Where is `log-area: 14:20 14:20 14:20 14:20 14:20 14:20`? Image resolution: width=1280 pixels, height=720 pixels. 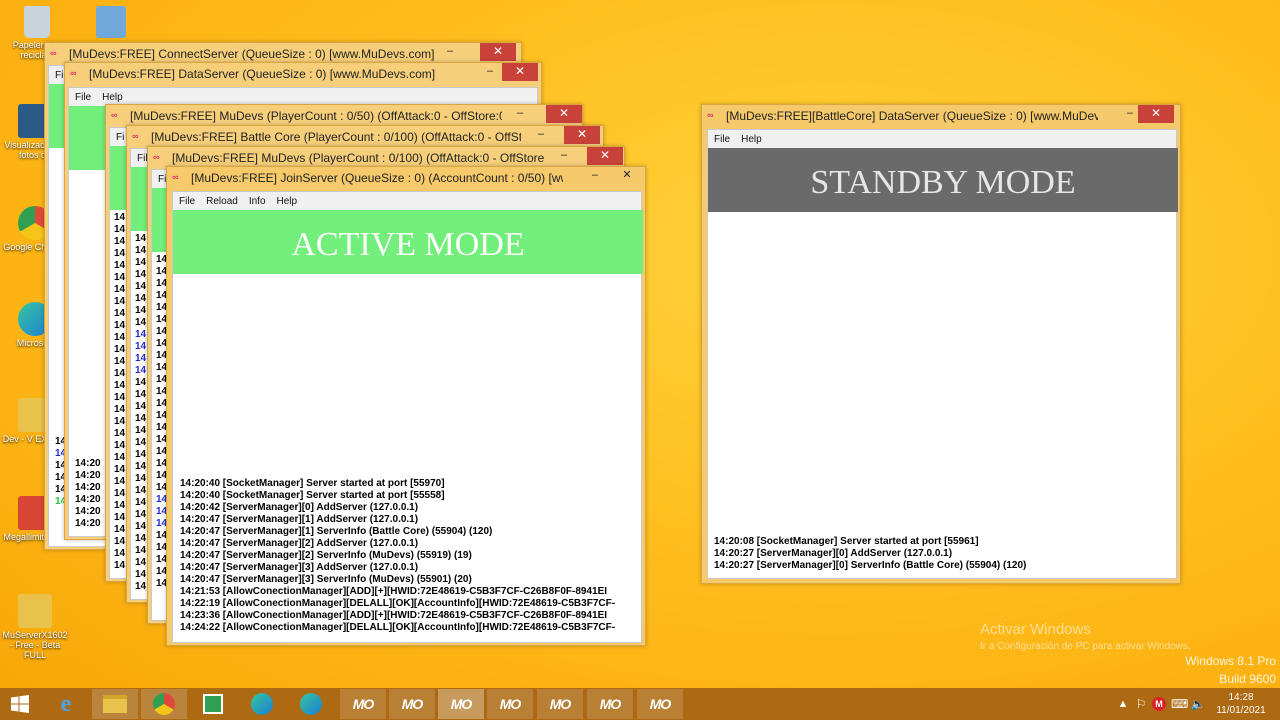
log-area: 14:20 14:20 14:20 14:20 14:20 14:20 is located at coordinates (88, 493).